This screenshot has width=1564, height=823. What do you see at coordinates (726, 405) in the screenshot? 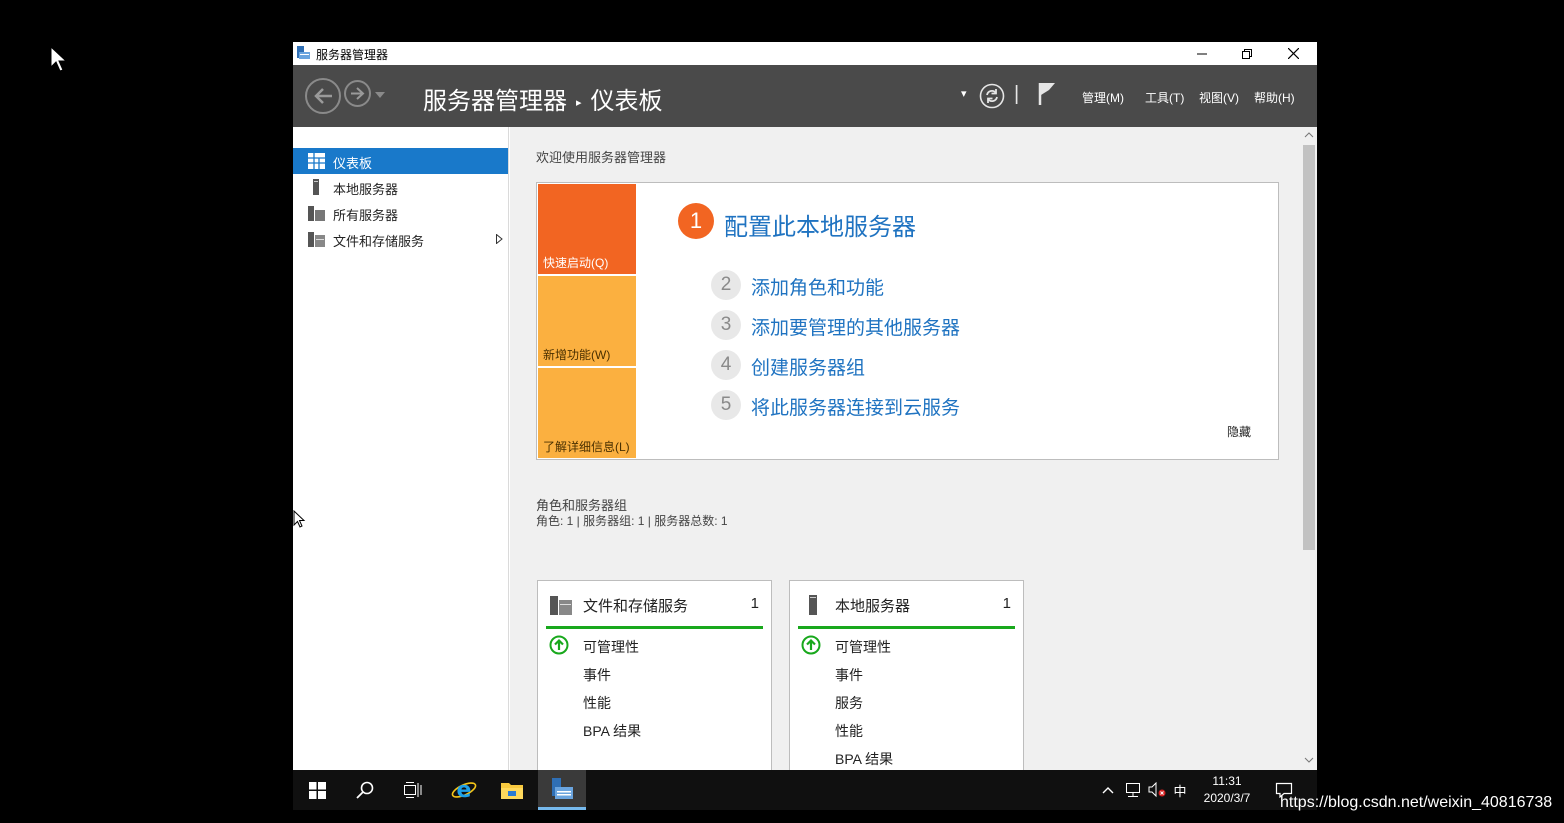
I see `step-number-badge: 5` at bounding box center [726, 405].